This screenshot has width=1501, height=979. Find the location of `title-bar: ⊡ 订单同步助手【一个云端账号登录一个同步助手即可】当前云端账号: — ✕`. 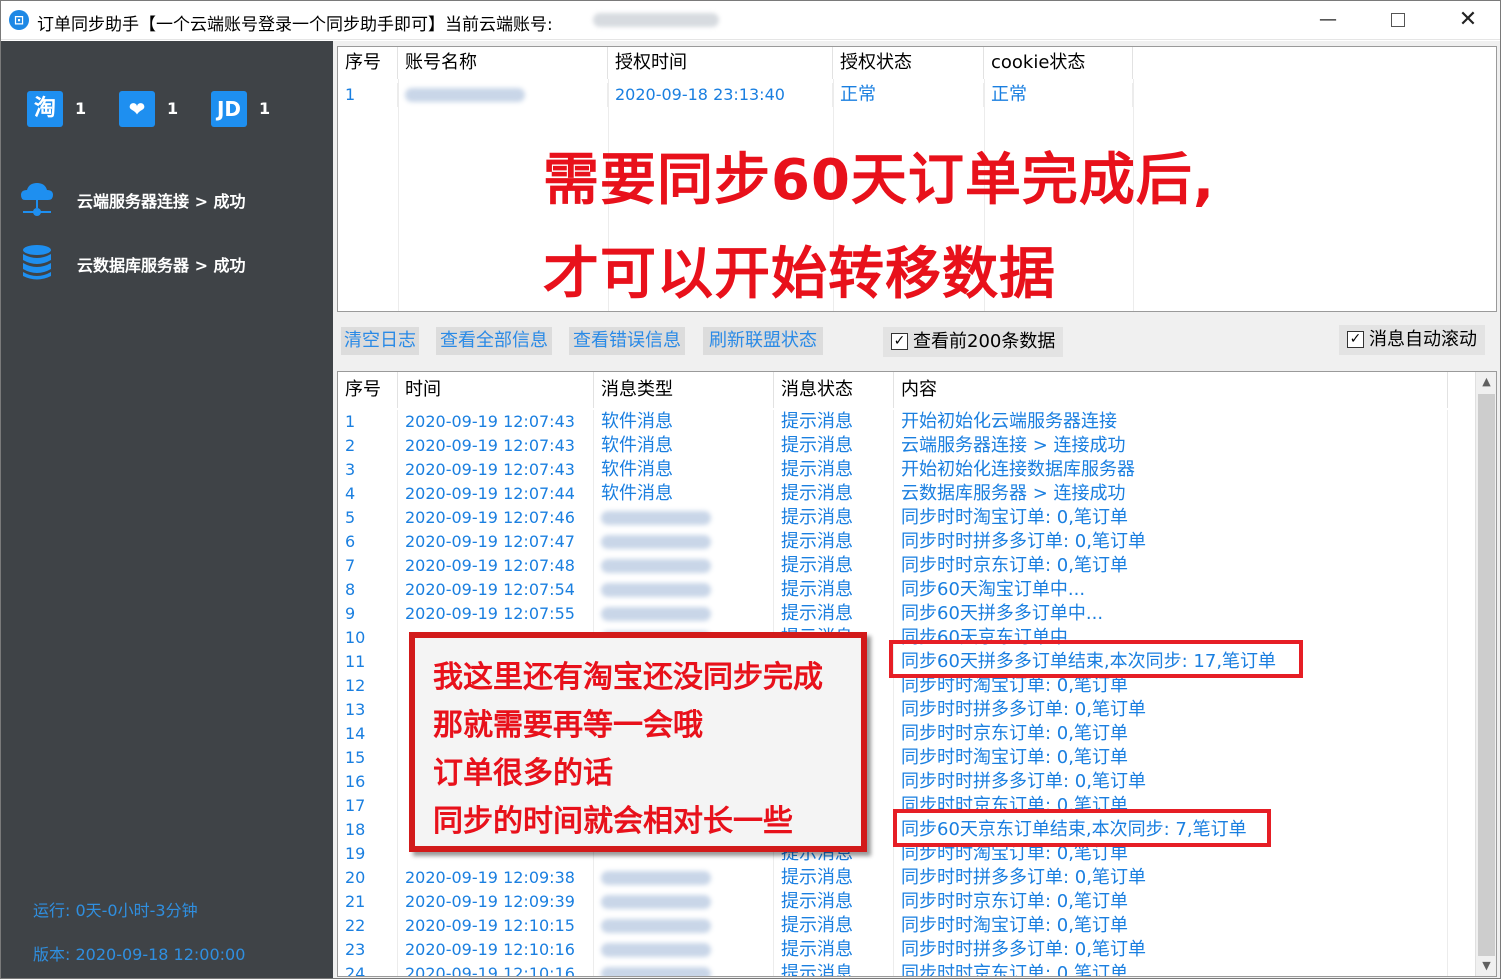

title-bar: ⊡ 订单同步助手【一个云端账号登录一个同步助手即可】当前云端账号: — ✕ is located at coordinates (750, 20).